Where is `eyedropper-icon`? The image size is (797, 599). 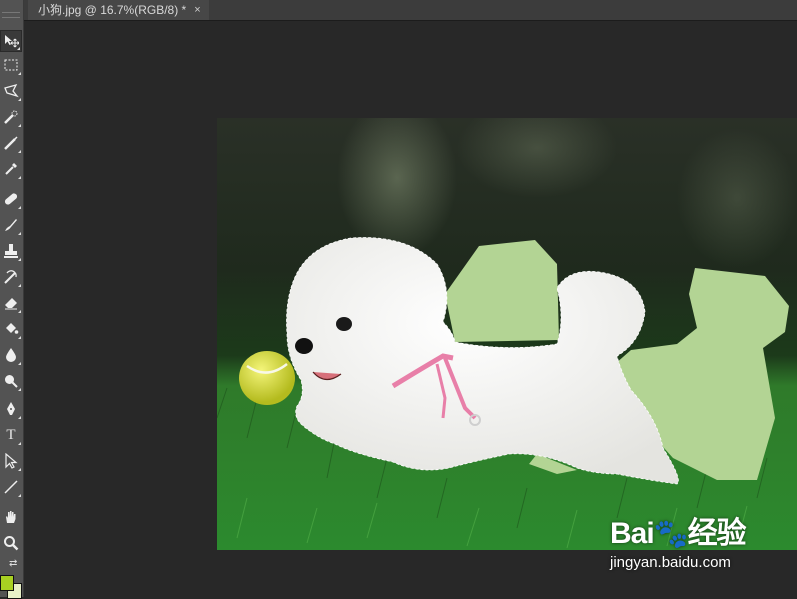
eyedropper-icon is located at coordinates (11, 169).